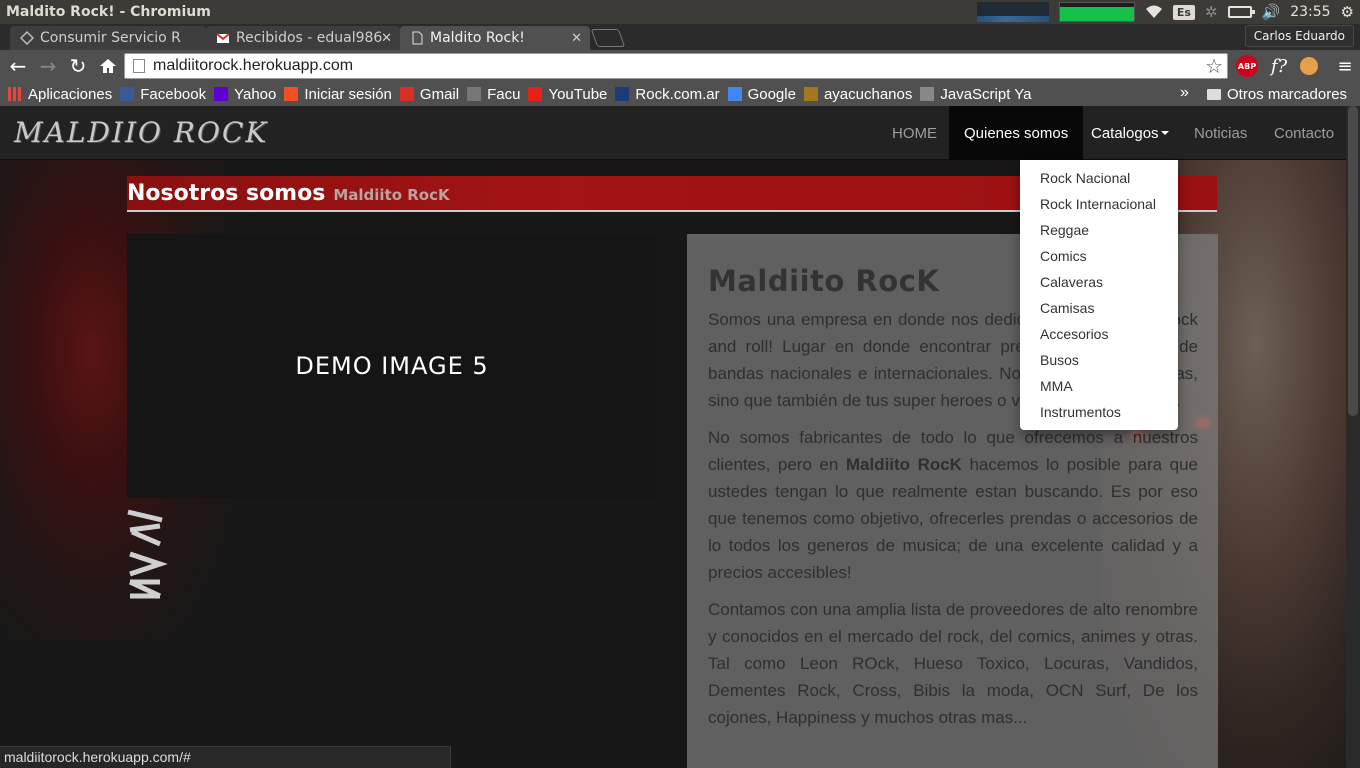  Describe the element at coordinates (70, 94) in the screenshot. I see `bookmark-label: Aplicaciones` at that location.